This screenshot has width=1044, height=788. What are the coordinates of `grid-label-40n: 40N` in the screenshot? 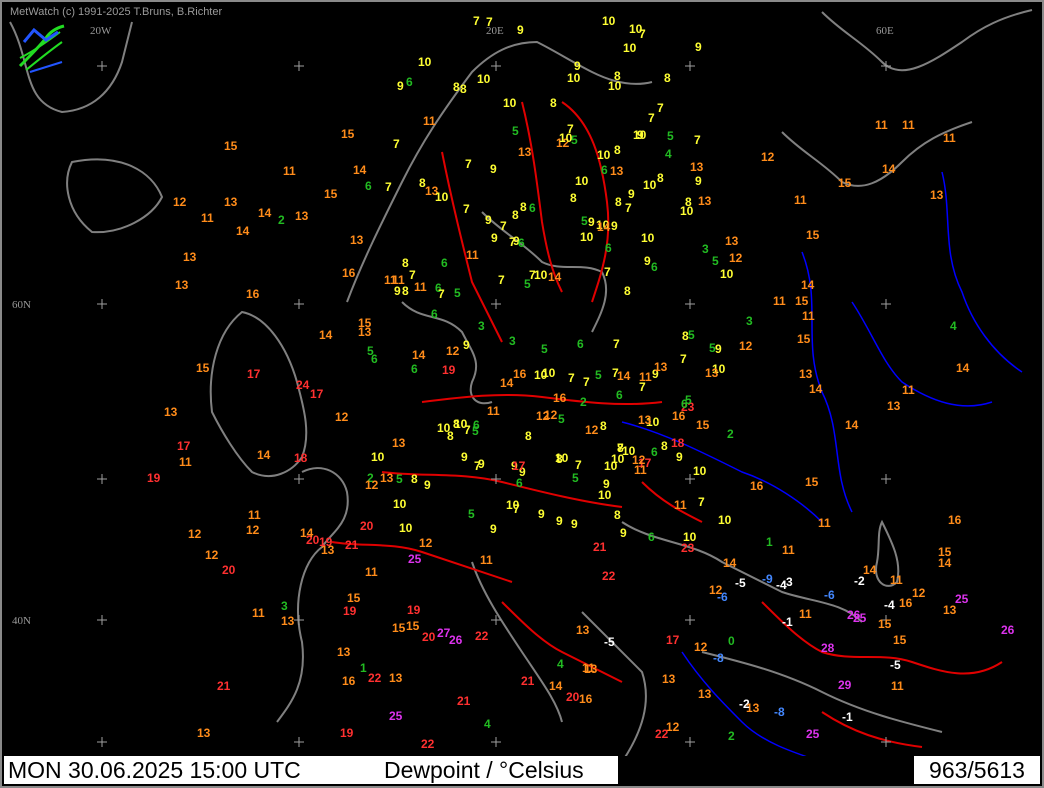 It's located at (21, 621).